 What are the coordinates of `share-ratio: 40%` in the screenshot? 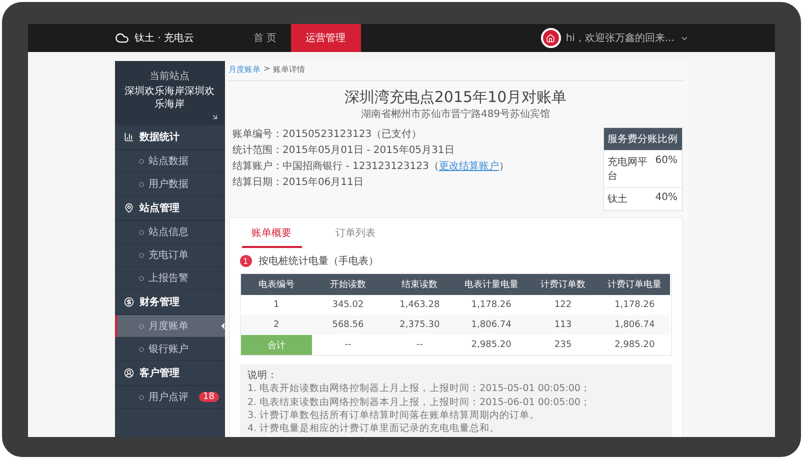 It's located at (666, 198).